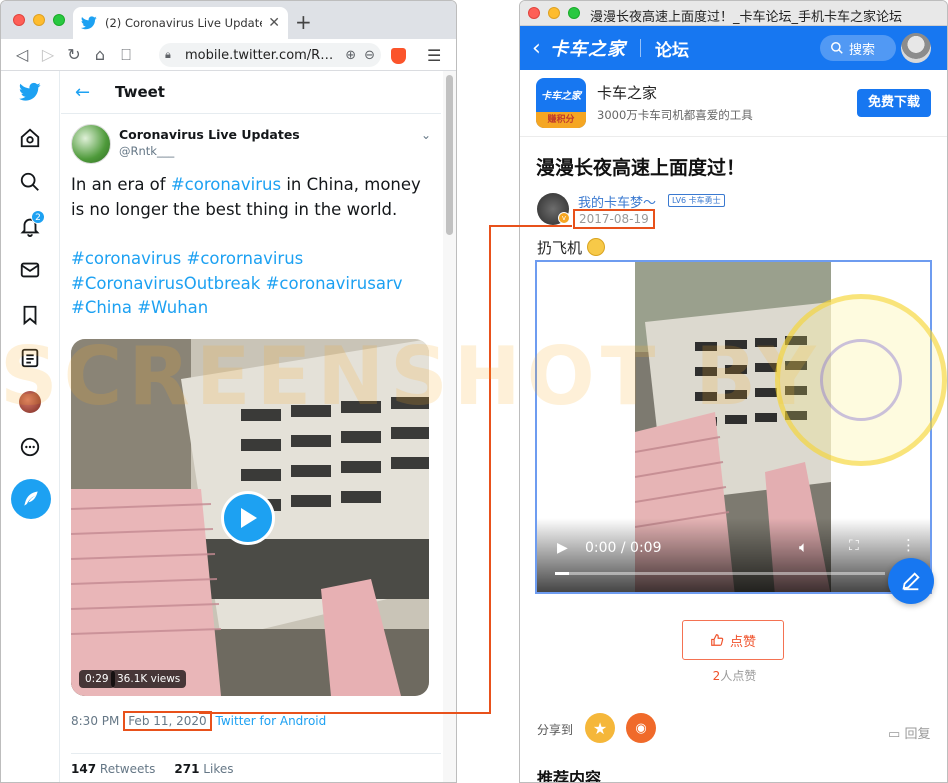 The height and width of the screenshot is (783, 948). Describe the element at coordinates (595, 247) in the screenshot. I see `shocked-face-emoji-icon` at that location.